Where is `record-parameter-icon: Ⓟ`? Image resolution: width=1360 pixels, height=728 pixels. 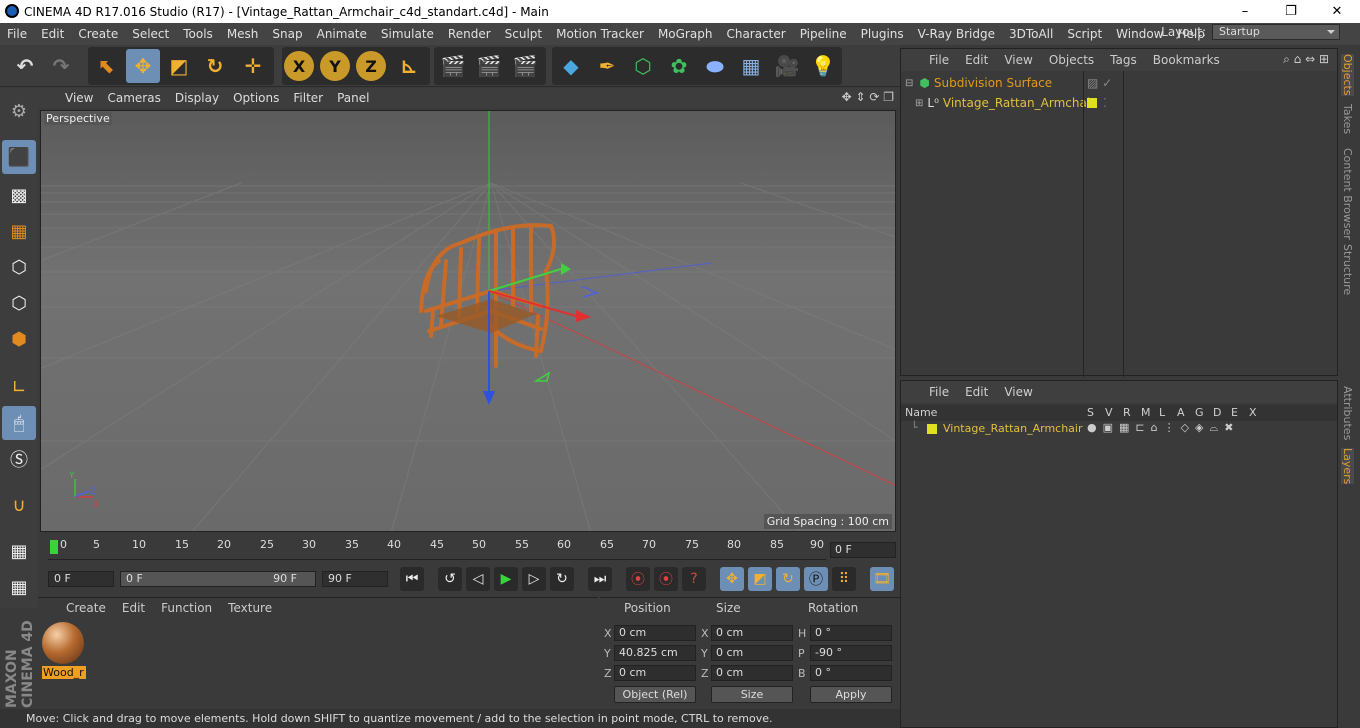
record-parameter-icon: Ⓟ is located at coordinates (816, 579).